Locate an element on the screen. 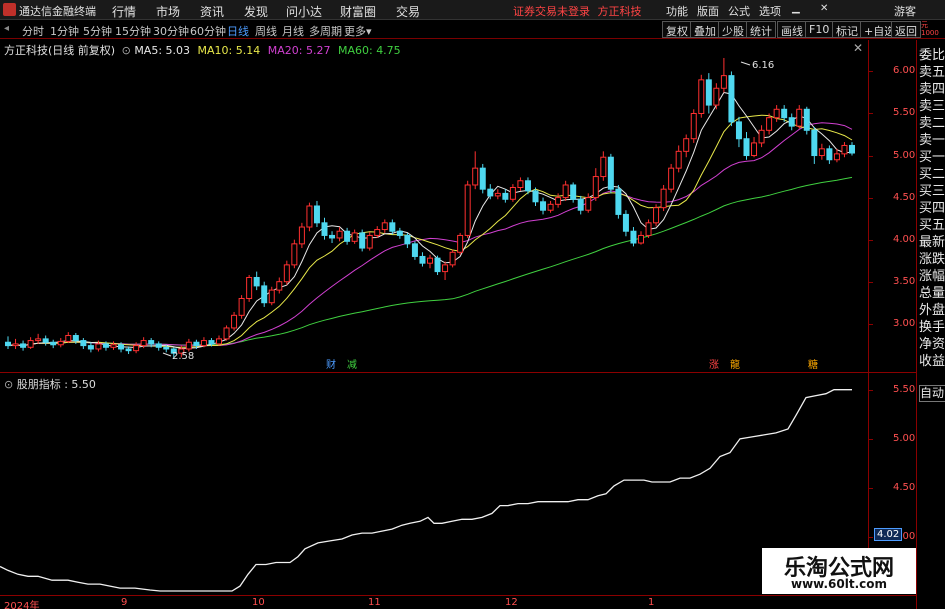 This screenshot has height=609, width=945. menu-item-functions: 功能 is located at coordinates (677, 11).